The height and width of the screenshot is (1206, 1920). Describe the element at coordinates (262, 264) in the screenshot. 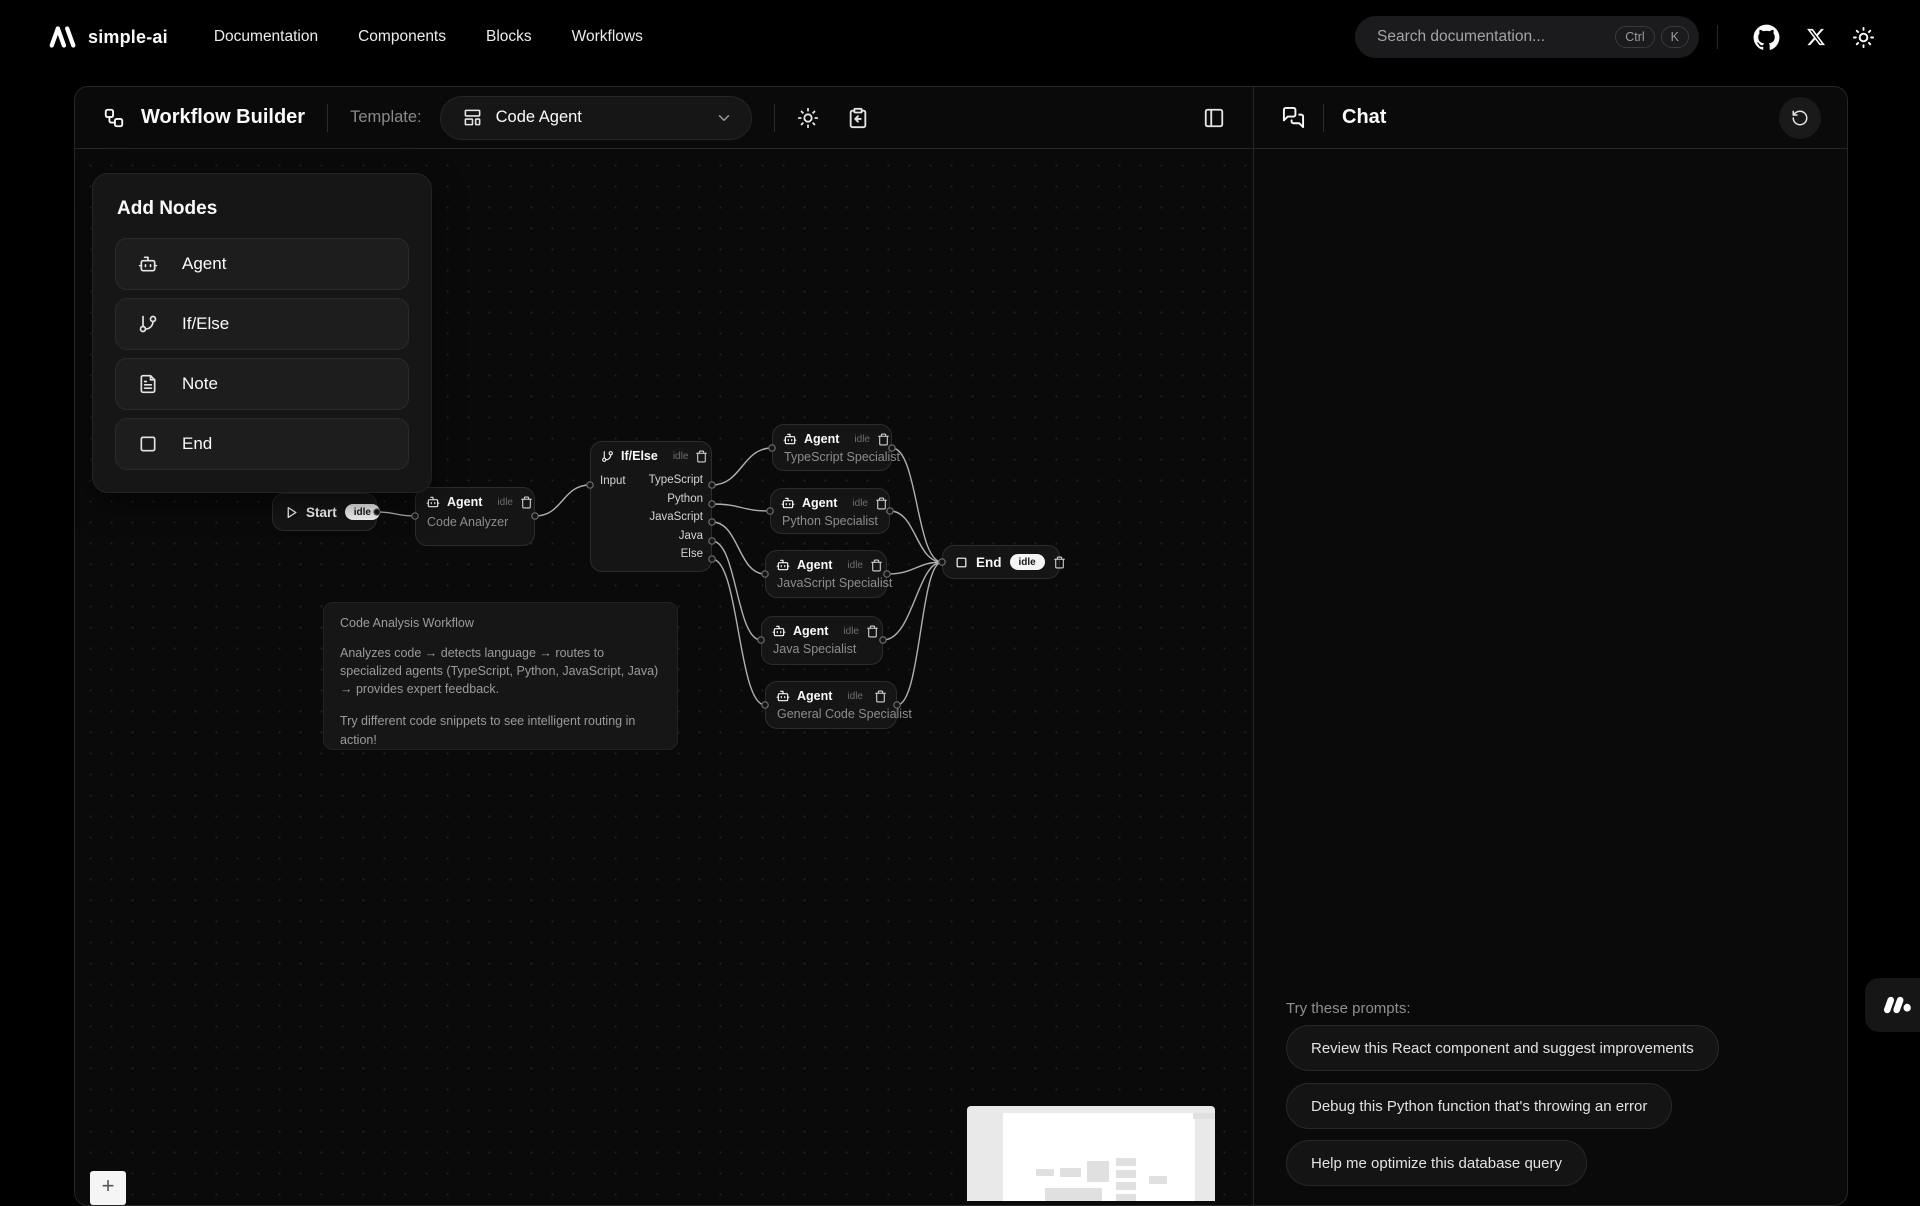

I see `add-agent-button: Agent` at that location.